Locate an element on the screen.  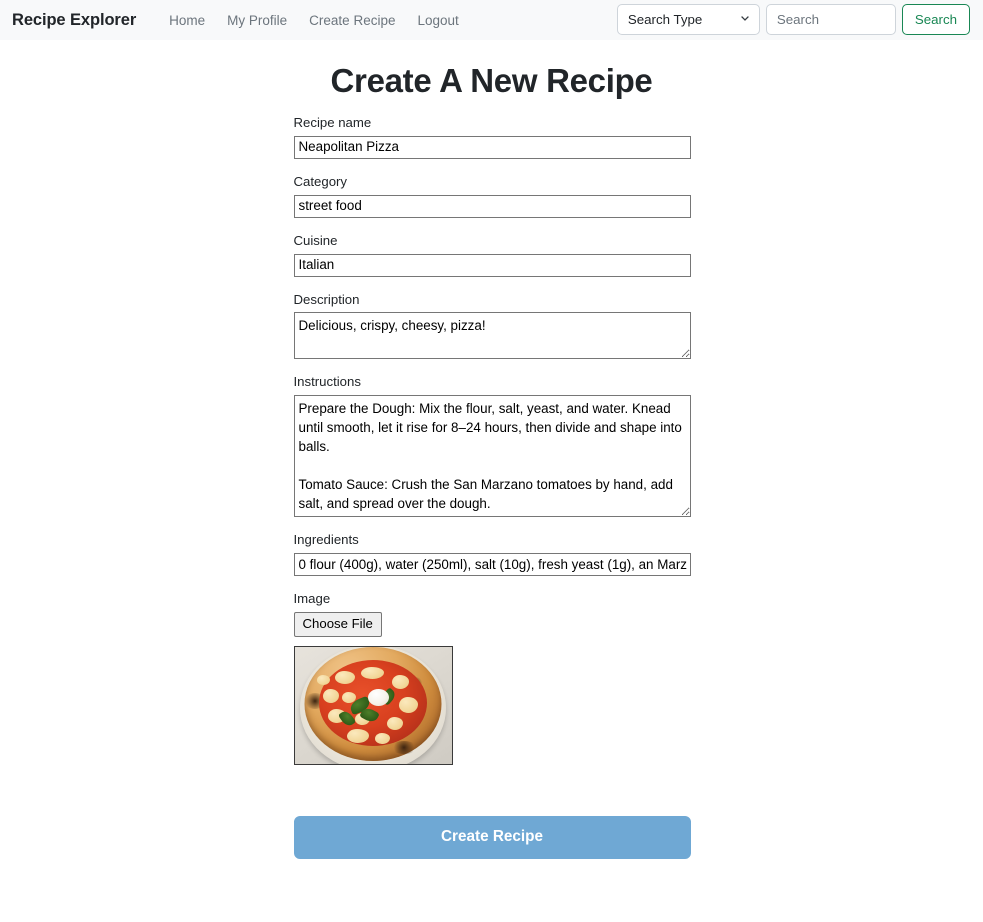
recipe-name-label: Recipe name is located at coordinates (332, 122).